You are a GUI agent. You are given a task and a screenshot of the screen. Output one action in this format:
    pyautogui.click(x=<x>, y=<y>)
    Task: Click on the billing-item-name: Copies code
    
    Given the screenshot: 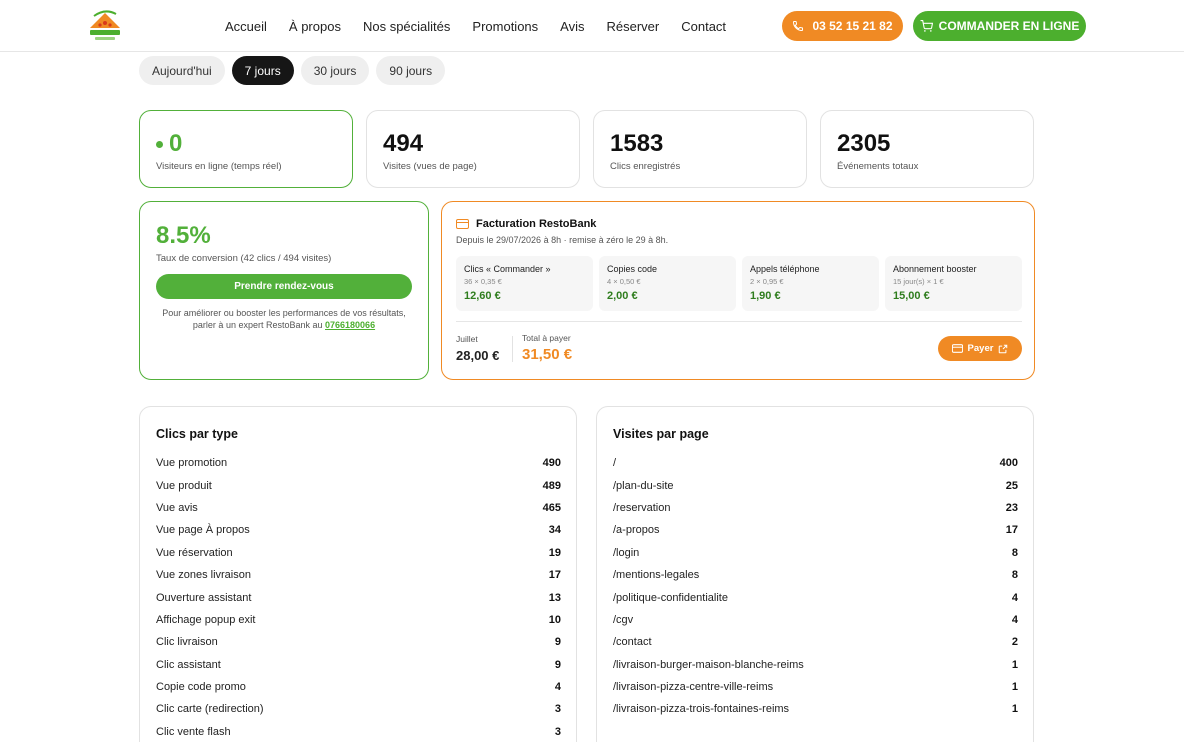 What is the action you would take?
    pyautogui.click(x=632, y=269)
    